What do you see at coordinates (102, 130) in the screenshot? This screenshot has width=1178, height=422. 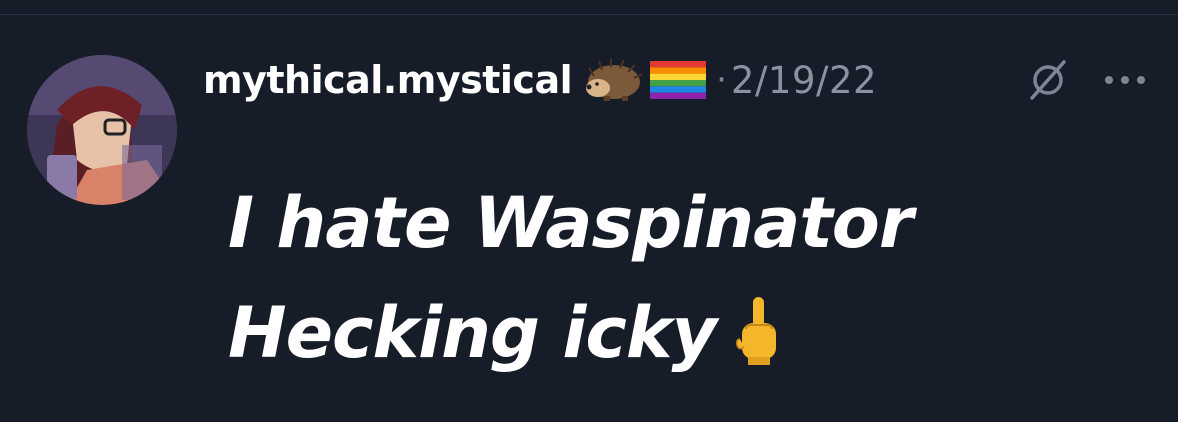 I see `avatar` at bounding box center [102, 130].